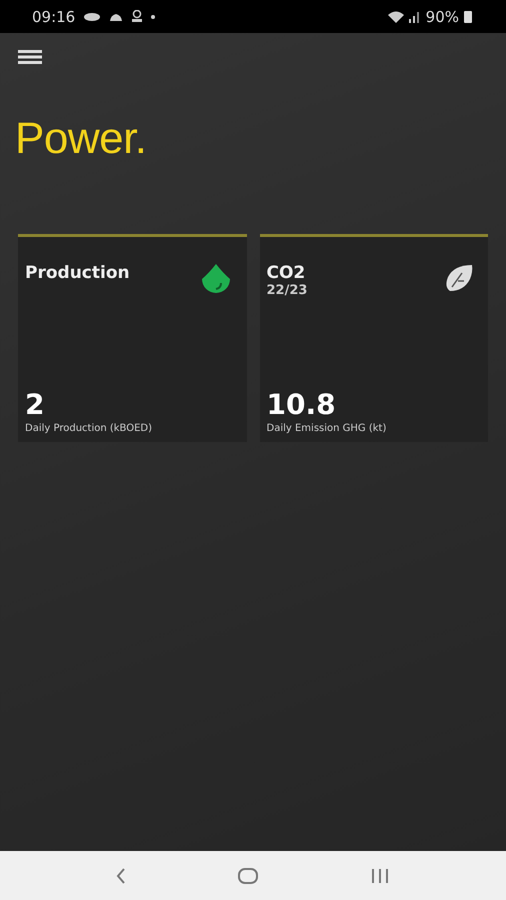  Describe the element at coordinates (287, 290) in the screenshot. I see `card-subtitle: 22/23` at that location.